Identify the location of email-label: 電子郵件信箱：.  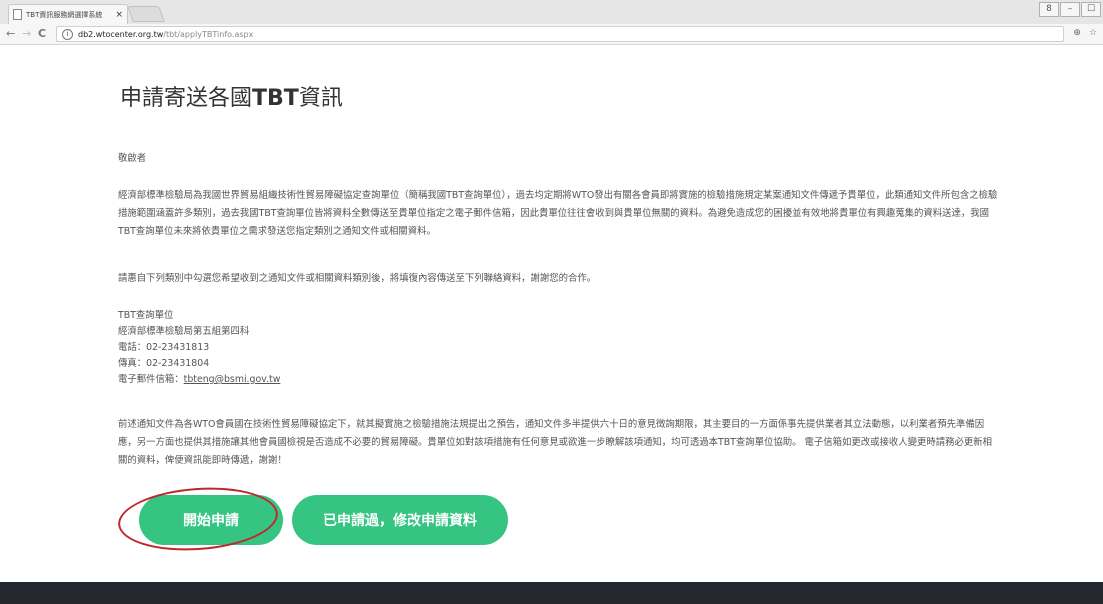
(151, 379).